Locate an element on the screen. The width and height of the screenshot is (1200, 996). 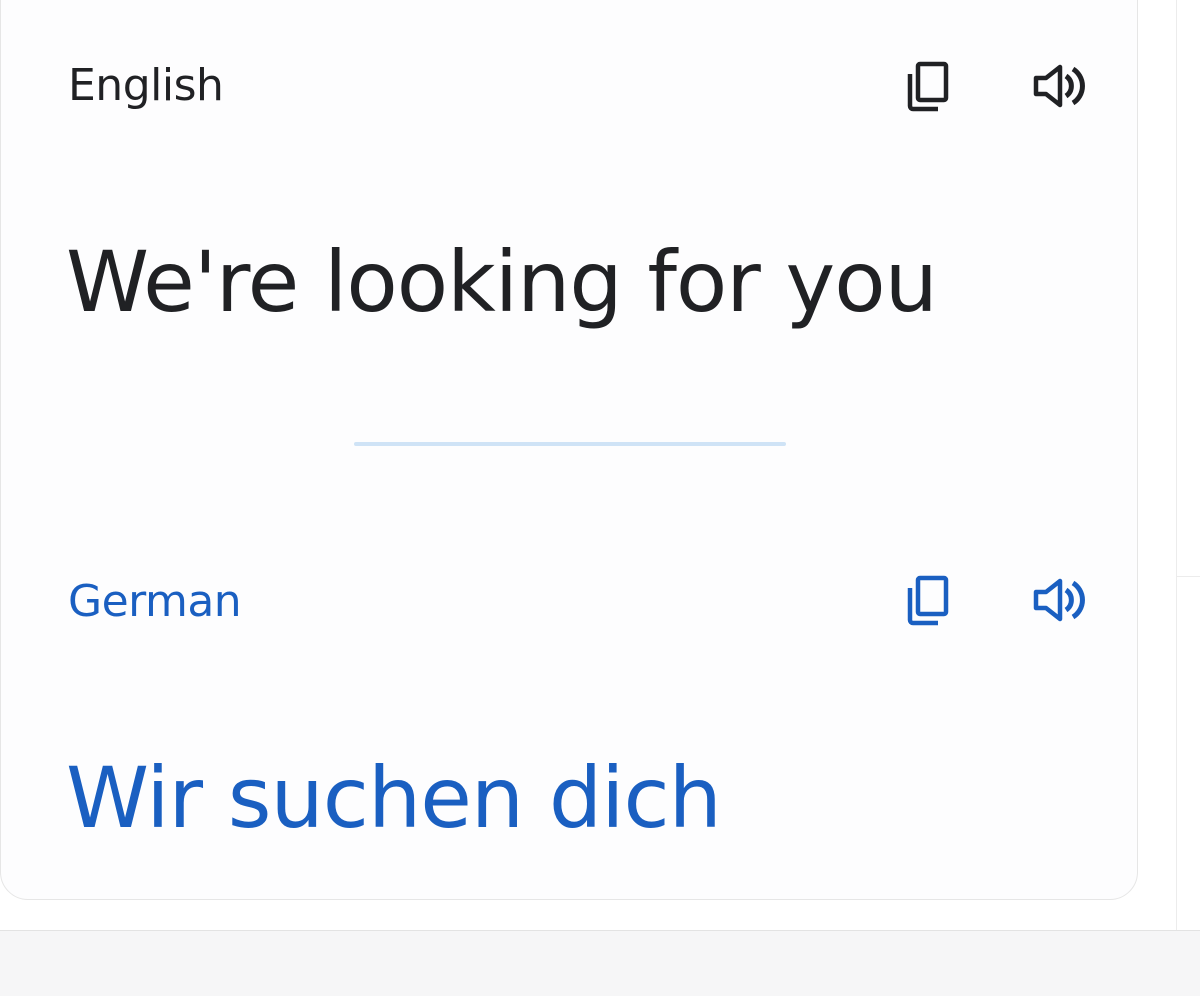
source-text: We're looking for you is located at coordinates (502, 282).